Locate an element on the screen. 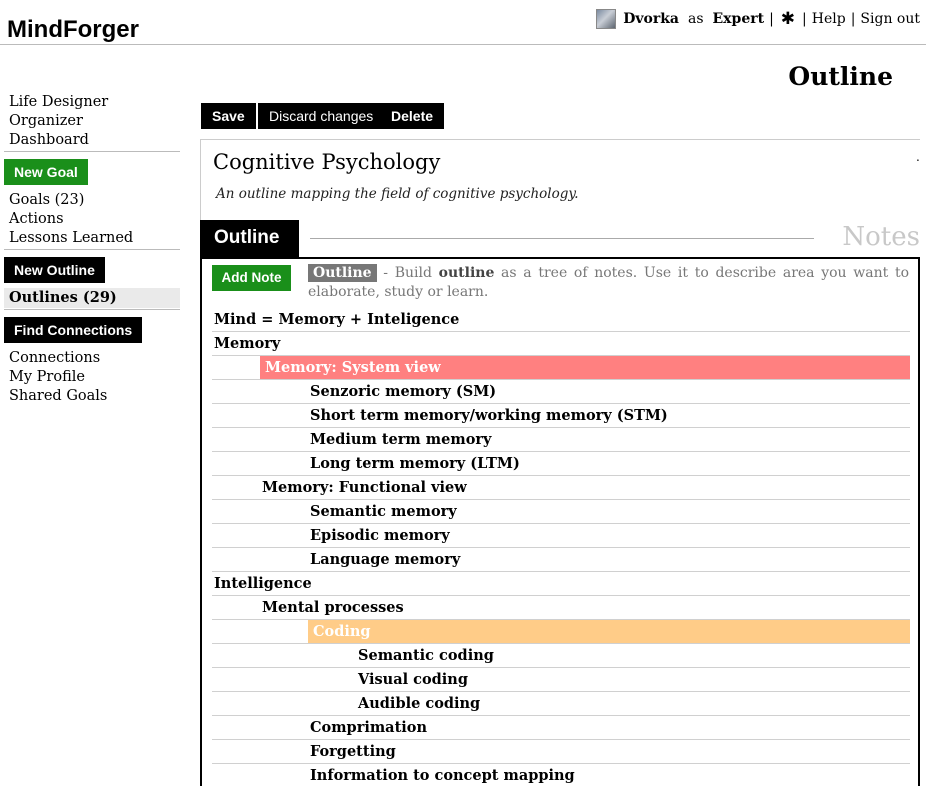  tree-row-label: Long term memory (LTM) is located at coordinates (415, 463).